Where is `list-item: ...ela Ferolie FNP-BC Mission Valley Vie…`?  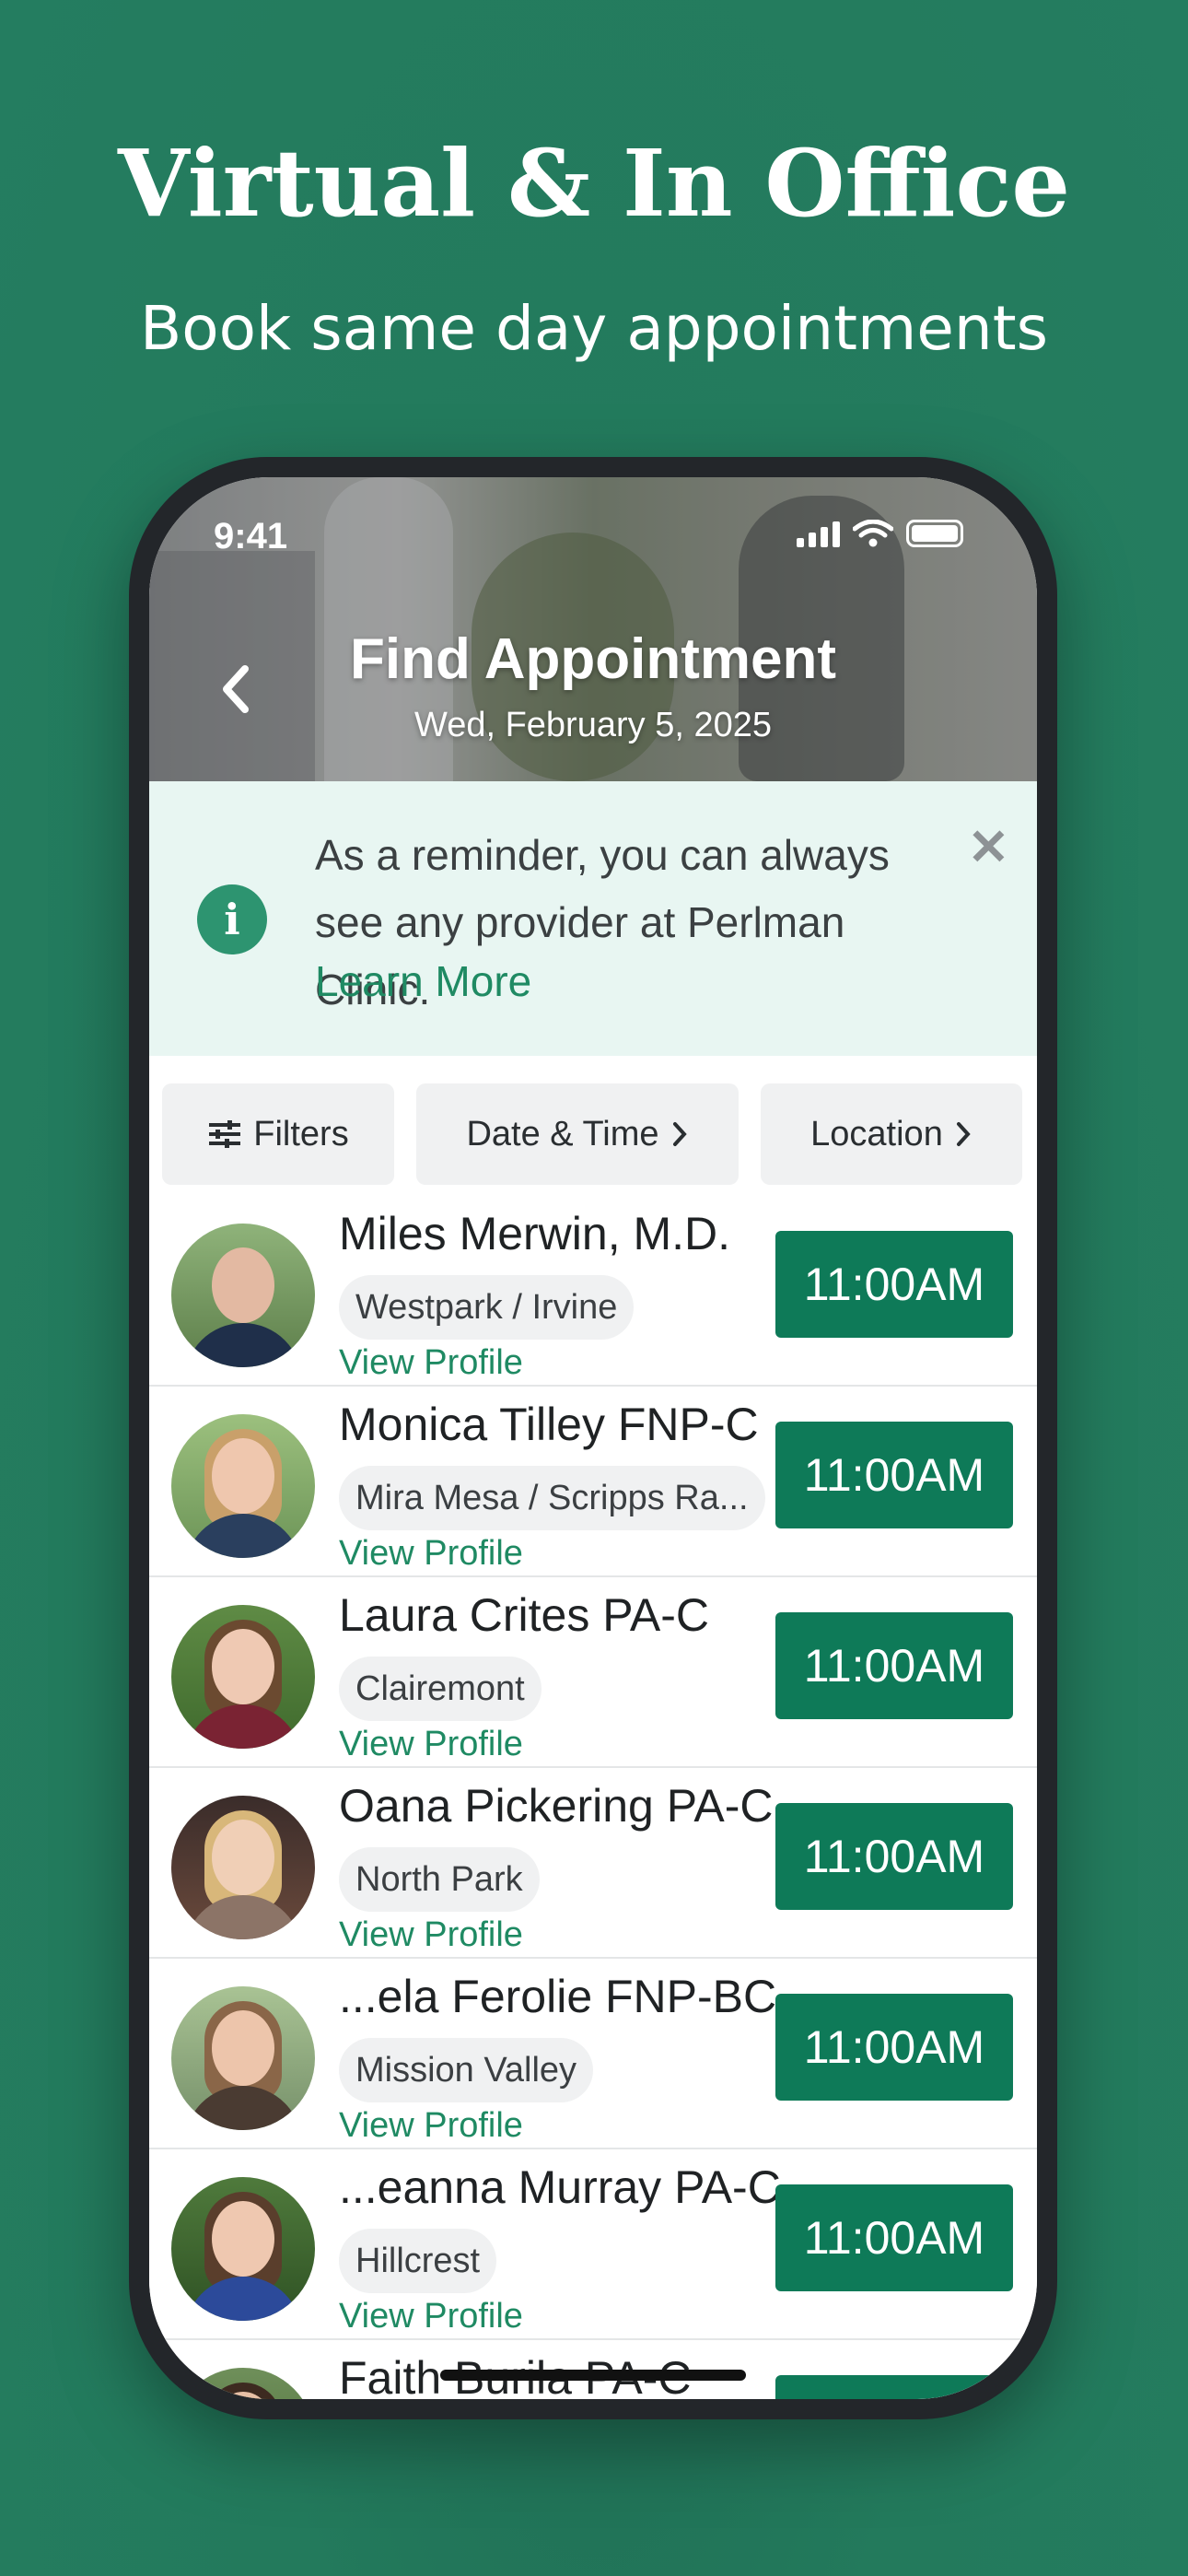 list-item: ...ela Ferolie FNP-BC Mission Valley Vie… is located at coordinates (593, 2054).